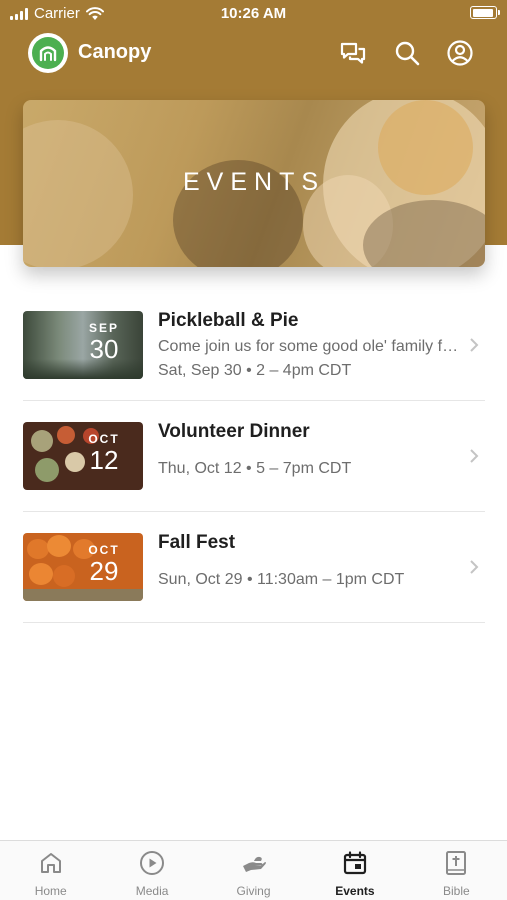 Image resolution: width=507 pixels, height=900 pixels. What do you see at coordinates (152, 863) in the screenshot?
I see `play-icon` at bounding box center [152, 863].